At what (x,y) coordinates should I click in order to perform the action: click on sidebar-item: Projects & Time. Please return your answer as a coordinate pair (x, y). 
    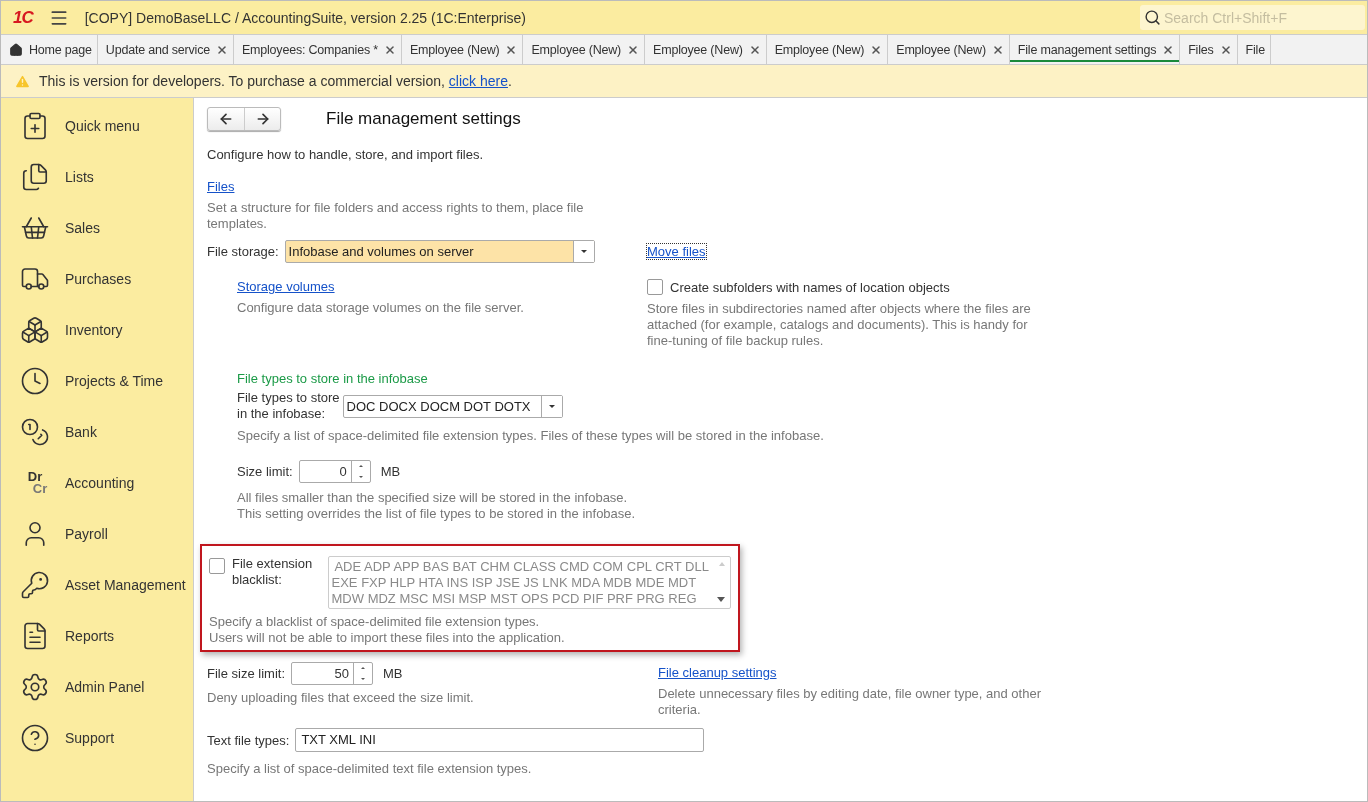
    Looking at the image, I should click on (97, 380).